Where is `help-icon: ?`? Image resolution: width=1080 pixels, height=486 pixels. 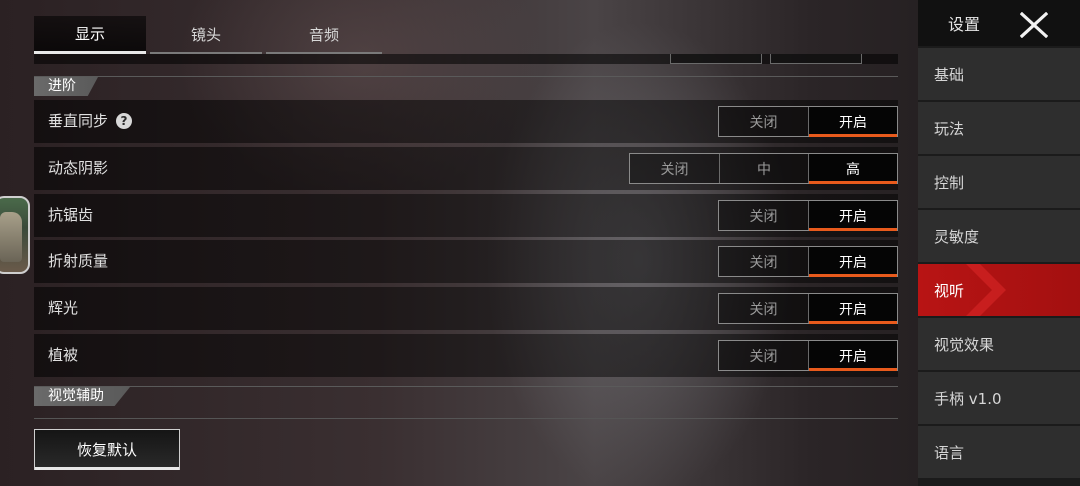 help-icon: ? is located at coordinates (124, 121).